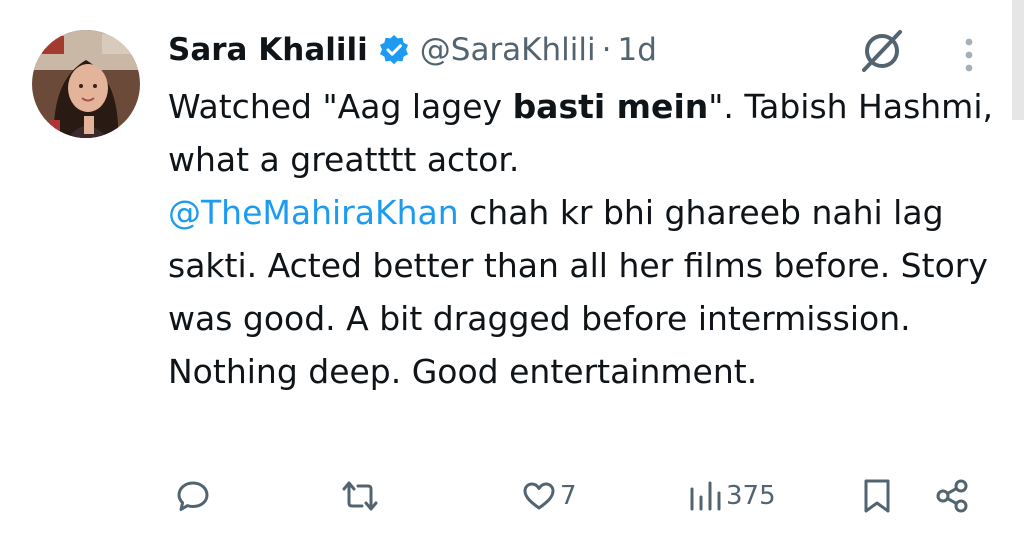  I want to click on avatar, so click(86, 84).